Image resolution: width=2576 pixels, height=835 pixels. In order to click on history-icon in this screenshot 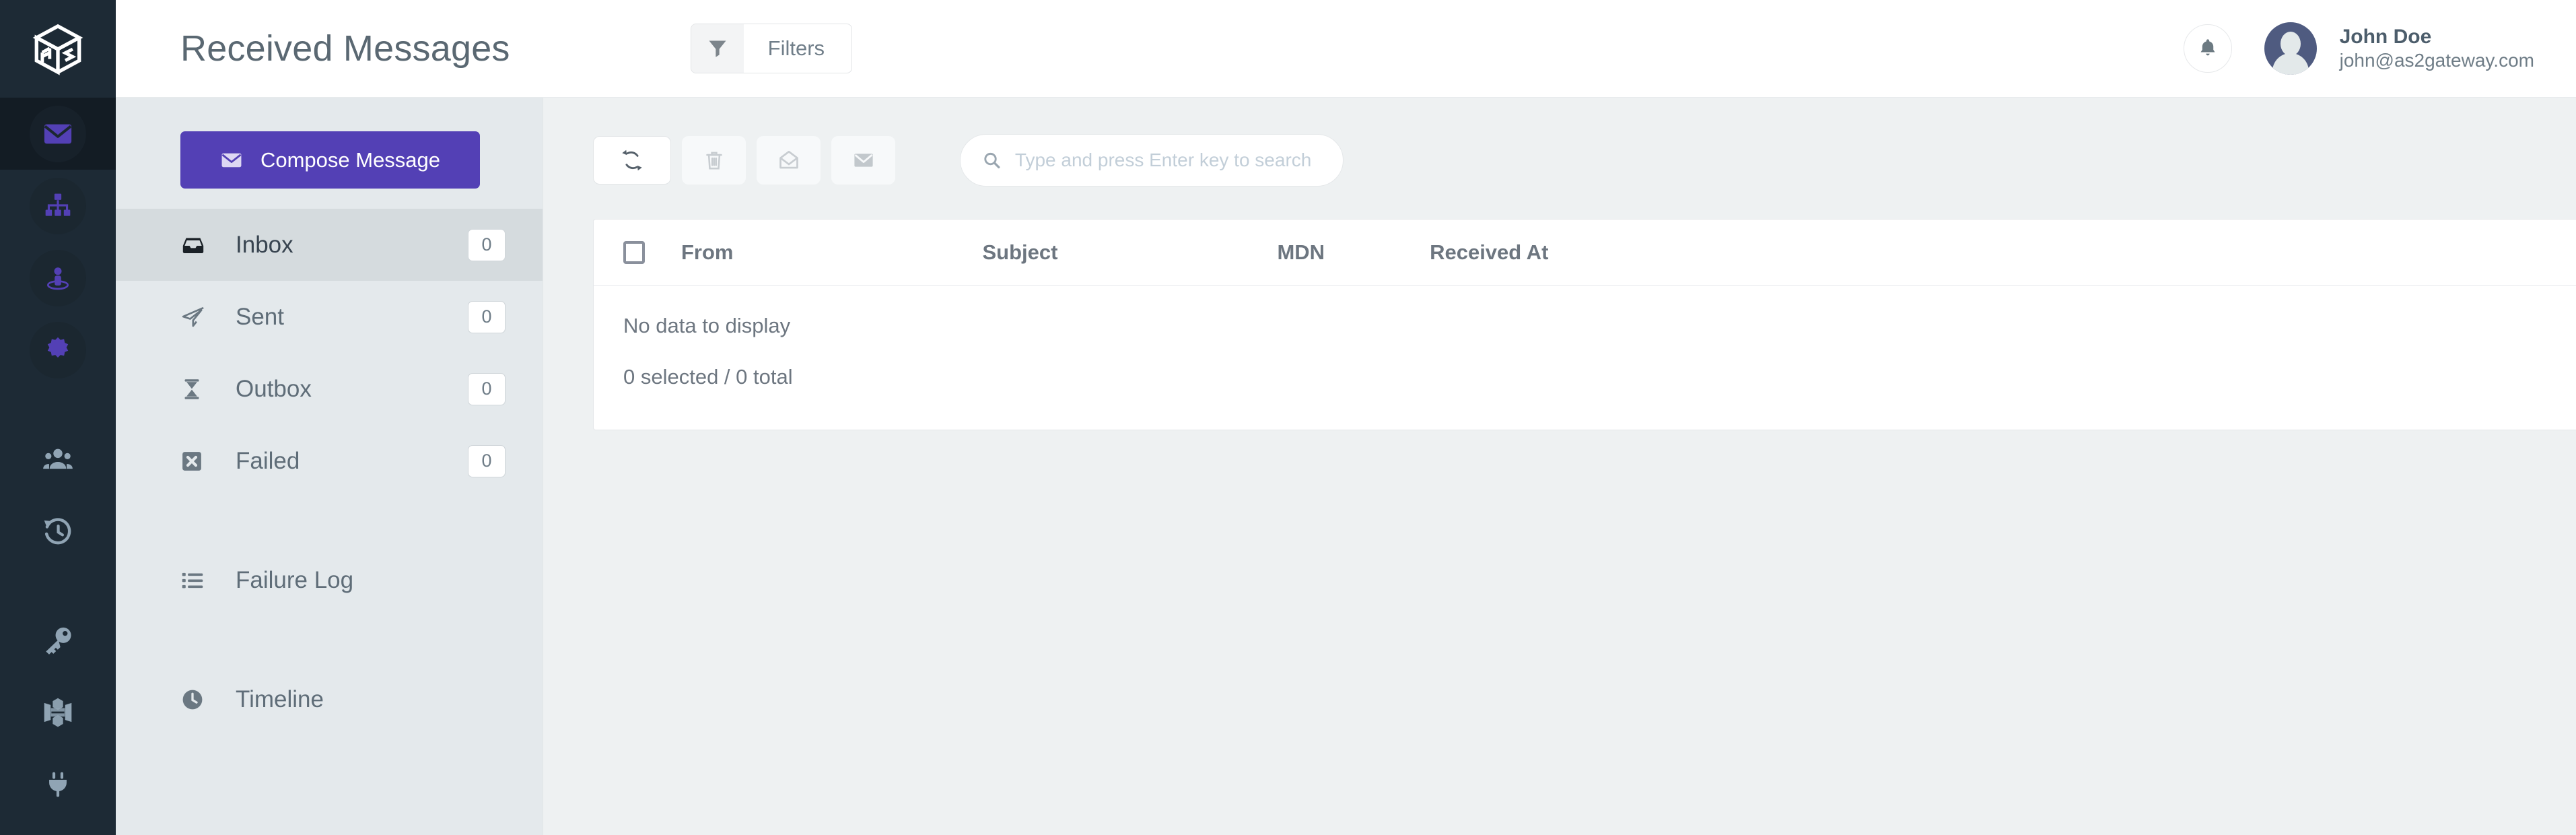, I will do `click(57, 530)`.